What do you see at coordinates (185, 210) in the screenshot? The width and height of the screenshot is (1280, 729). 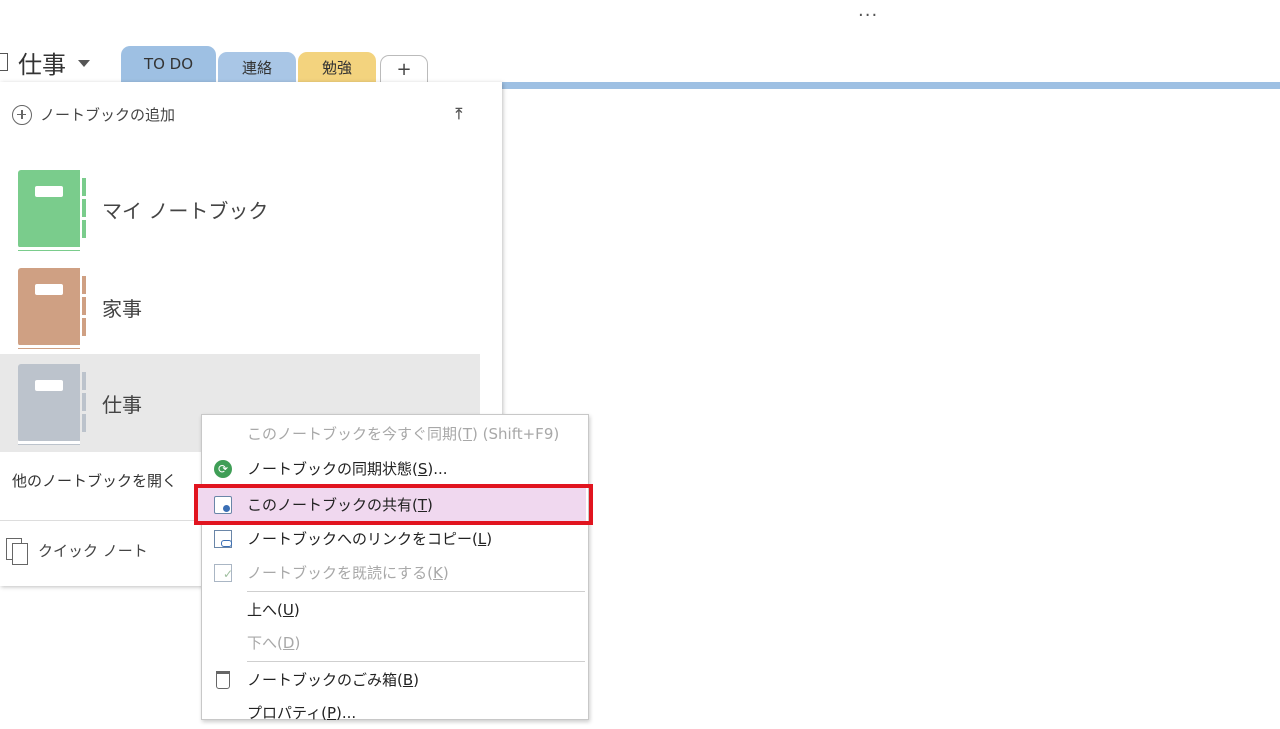 I see `notebook-label: マイ ノートブック` at bounding box center [185, 210].